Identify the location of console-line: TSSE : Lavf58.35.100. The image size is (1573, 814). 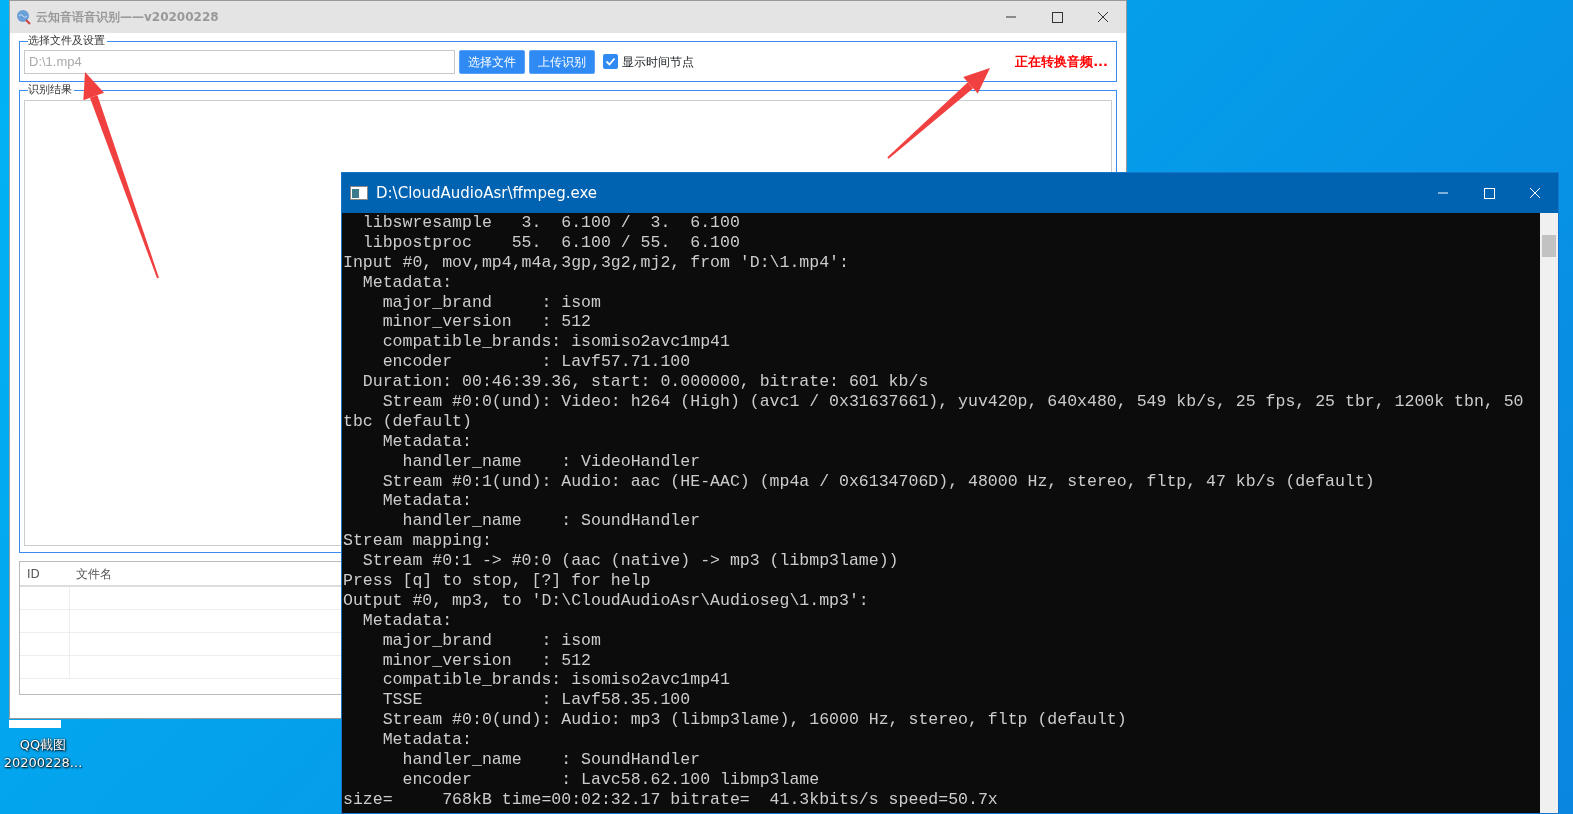
(536, 700).